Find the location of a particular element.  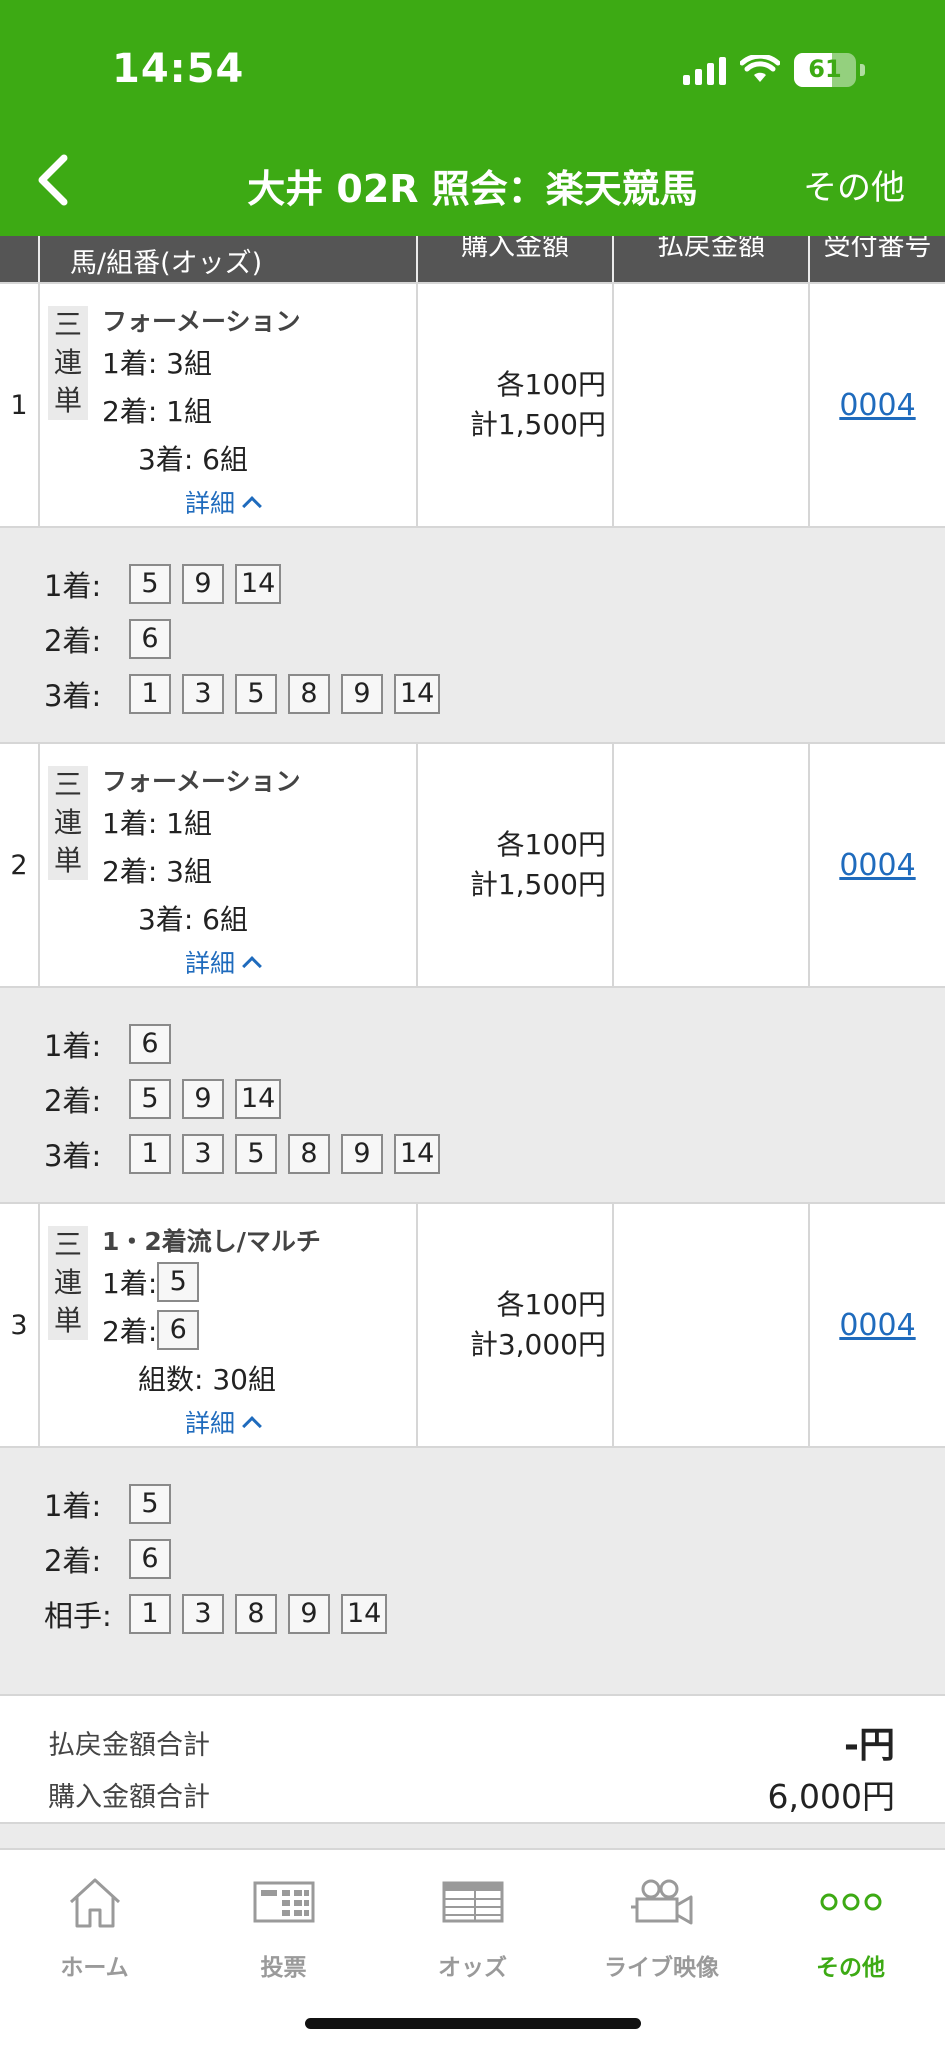

detail-line: 1着: 5 is located at coordinates (494, 1503).